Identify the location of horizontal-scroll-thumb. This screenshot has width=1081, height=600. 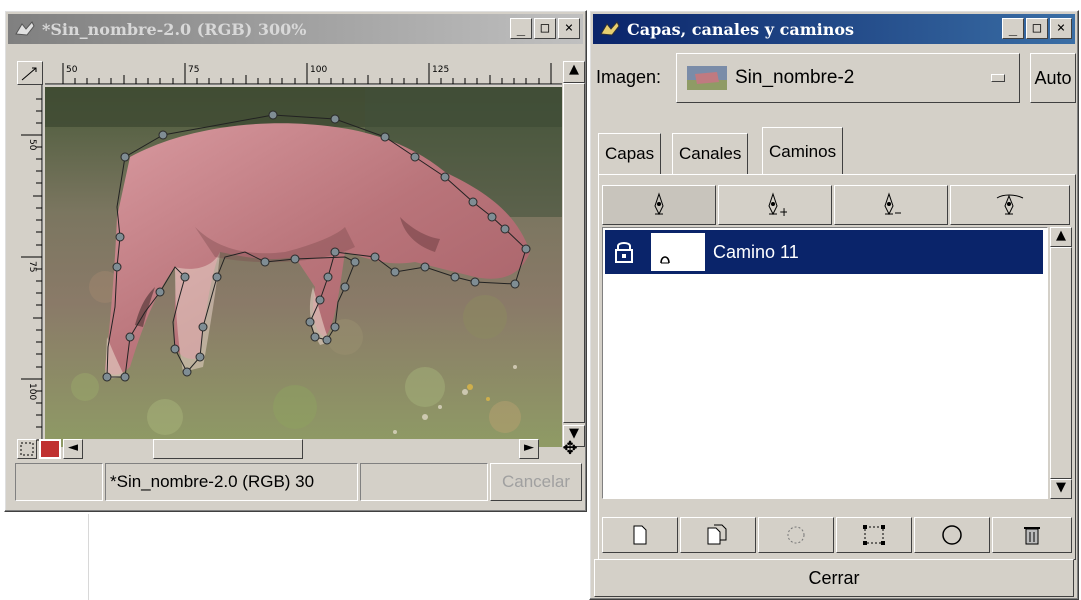
(228, 449).